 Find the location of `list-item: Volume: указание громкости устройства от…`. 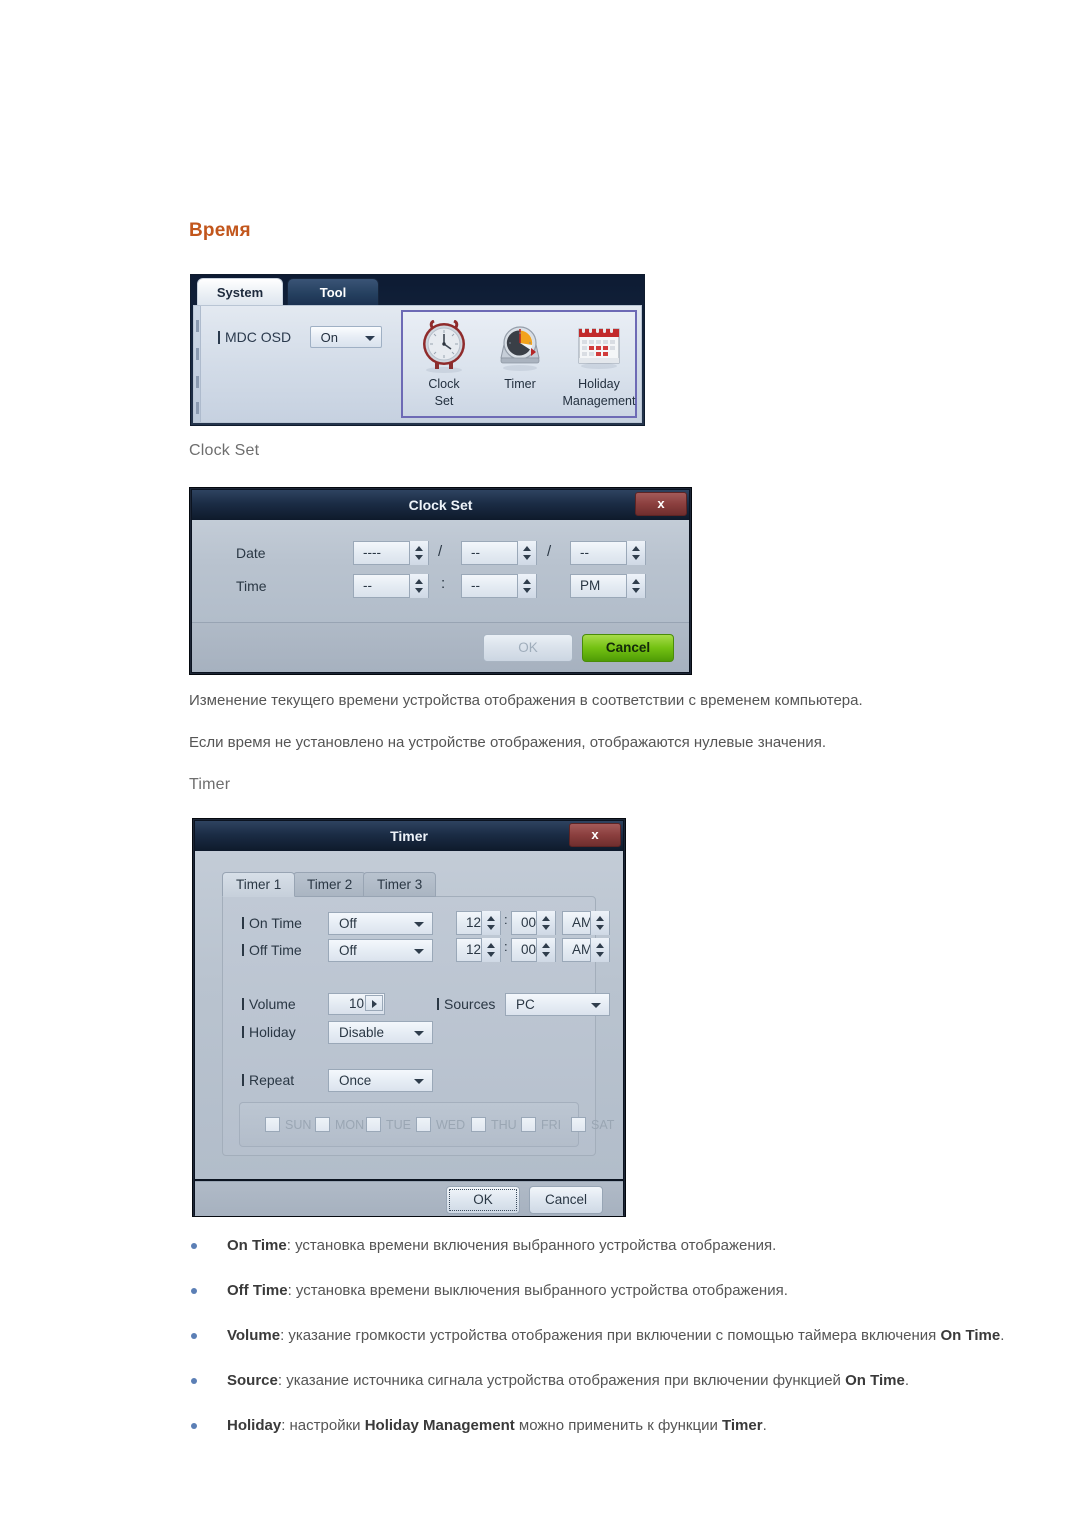

list-item: Volume: указание громкости устройства от… is located at coordinates (600, 1336).